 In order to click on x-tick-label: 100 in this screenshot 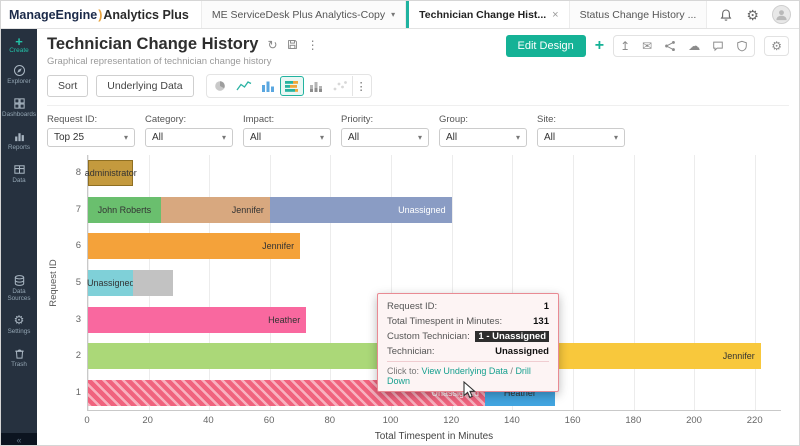, I will do `click(390, 420)`.